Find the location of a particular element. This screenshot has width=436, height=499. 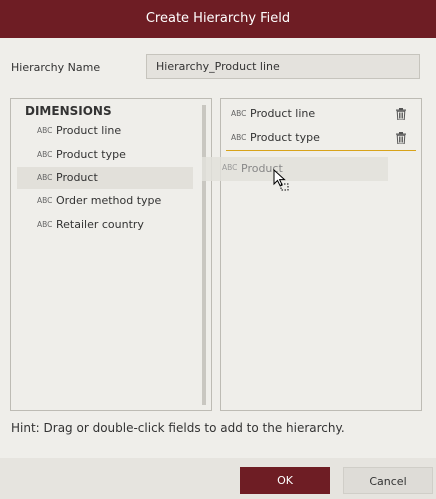

drop-indicator-line is located at coordinates (321, 150).